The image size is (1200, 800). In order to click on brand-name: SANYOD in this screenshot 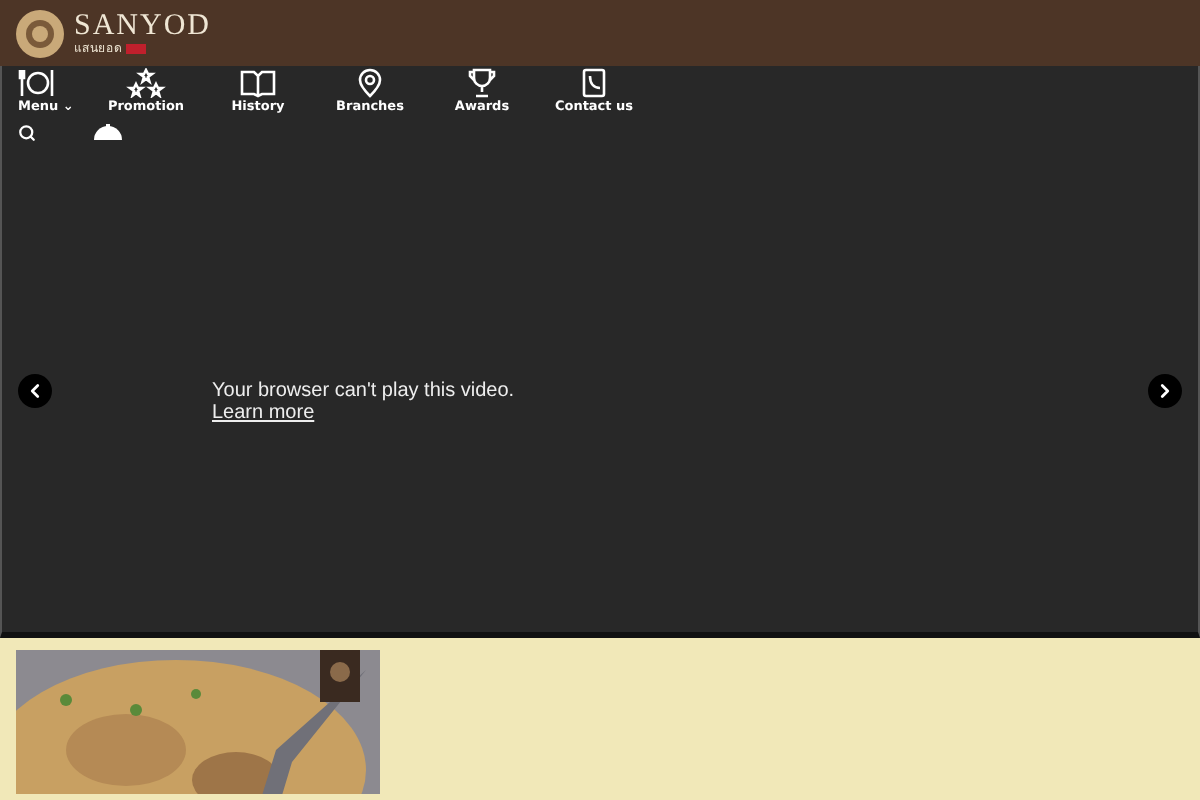, I will do `click(143, 25)`.